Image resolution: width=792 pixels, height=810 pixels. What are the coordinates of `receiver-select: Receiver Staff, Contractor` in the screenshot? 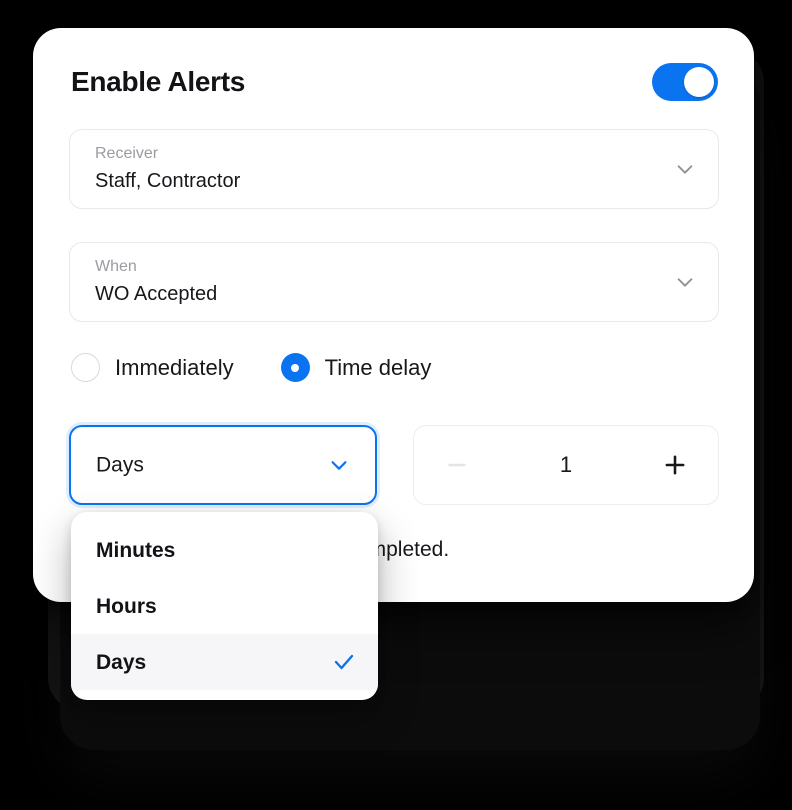 It's located at (394, 169).